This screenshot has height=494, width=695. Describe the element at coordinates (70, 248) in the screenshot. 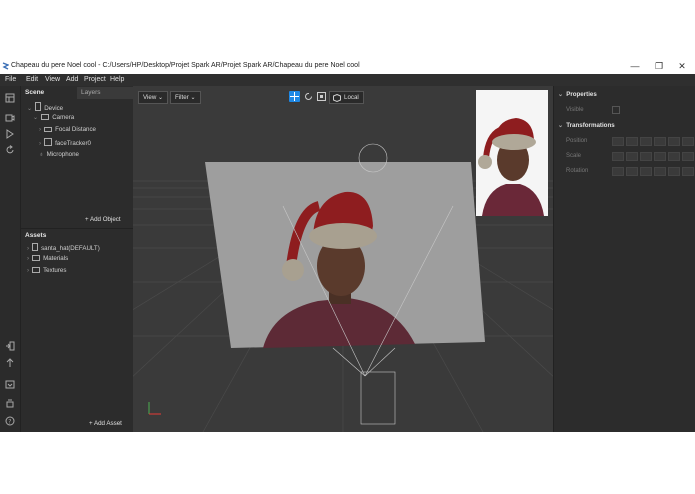

I see `asset-item-label: santa_hat(DEFAULT)` at that location.